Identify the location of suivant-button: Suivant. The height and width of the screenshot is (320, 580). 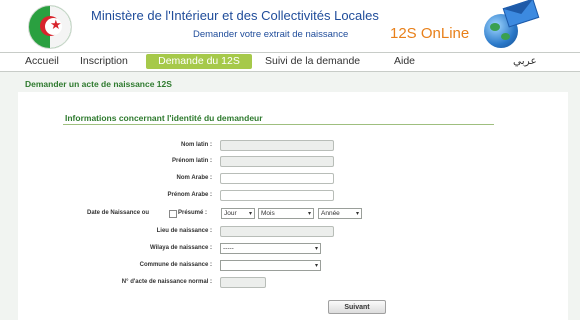
(357, 307).